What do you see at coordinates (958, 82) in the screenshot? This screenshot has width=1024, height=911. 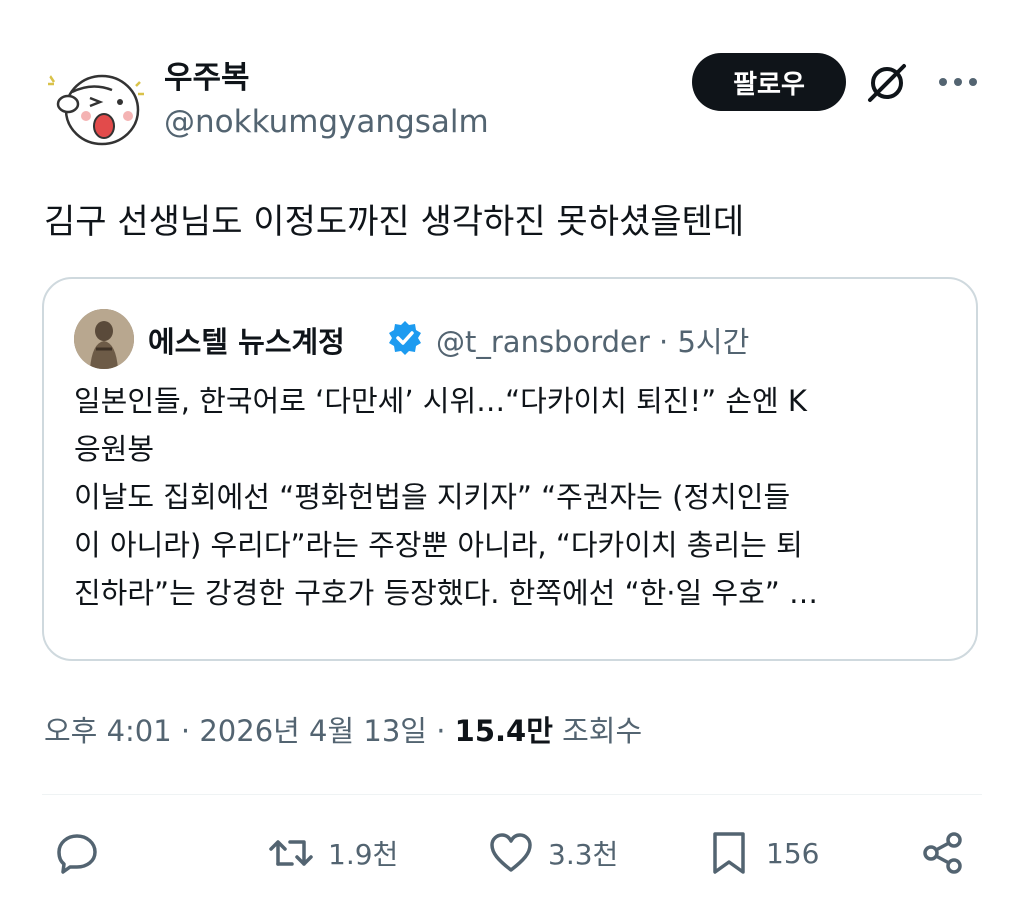 I see `more-horizontal-icon` at bounding box center [958, 82].